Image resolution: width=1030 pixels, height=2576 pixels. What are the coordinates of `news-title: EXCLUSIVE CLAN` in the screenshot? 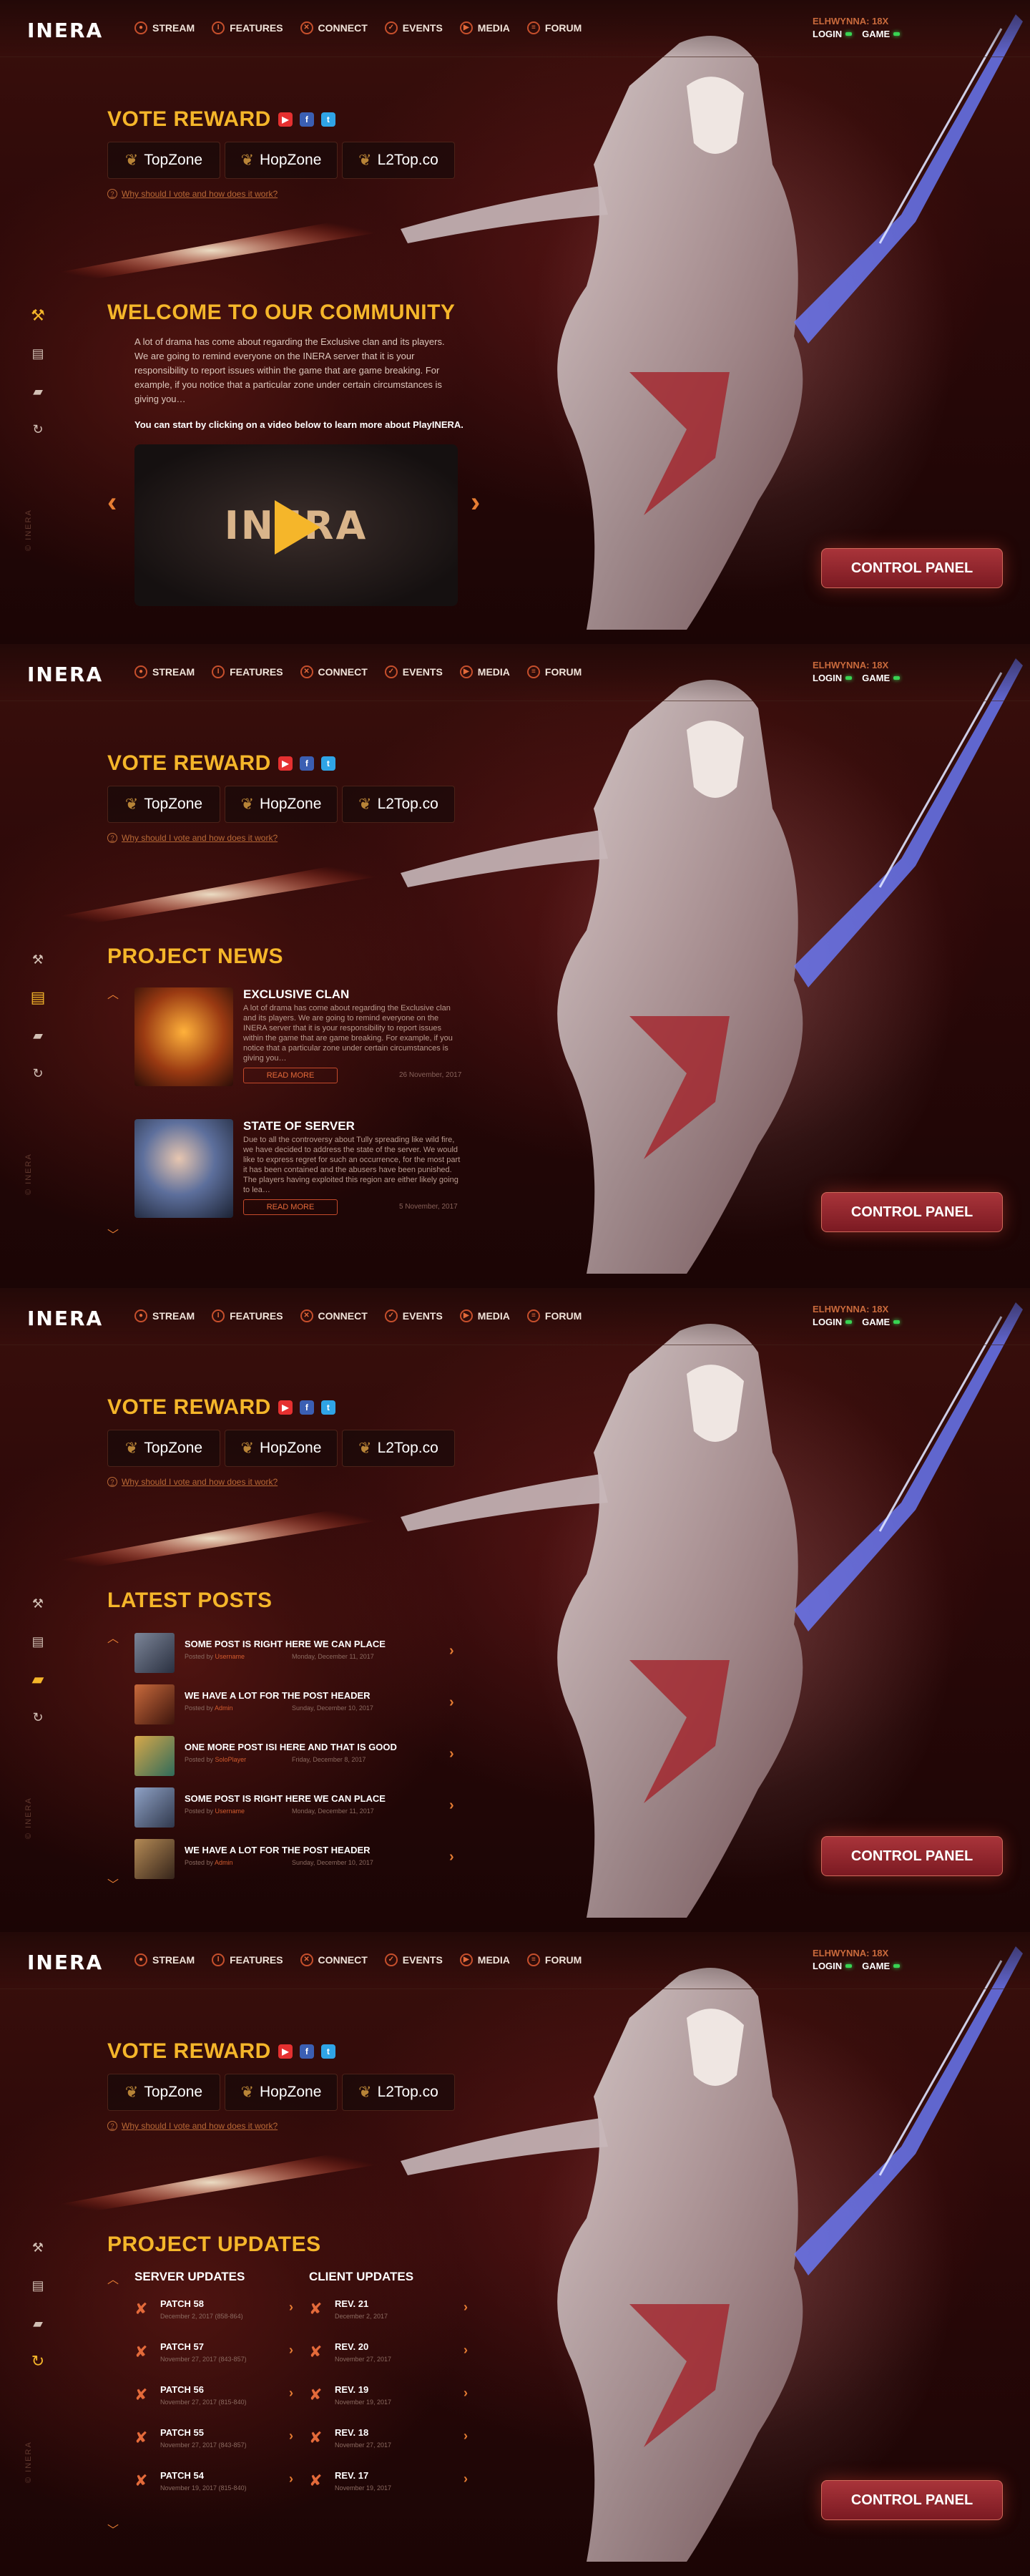 It's located at (296, 994).